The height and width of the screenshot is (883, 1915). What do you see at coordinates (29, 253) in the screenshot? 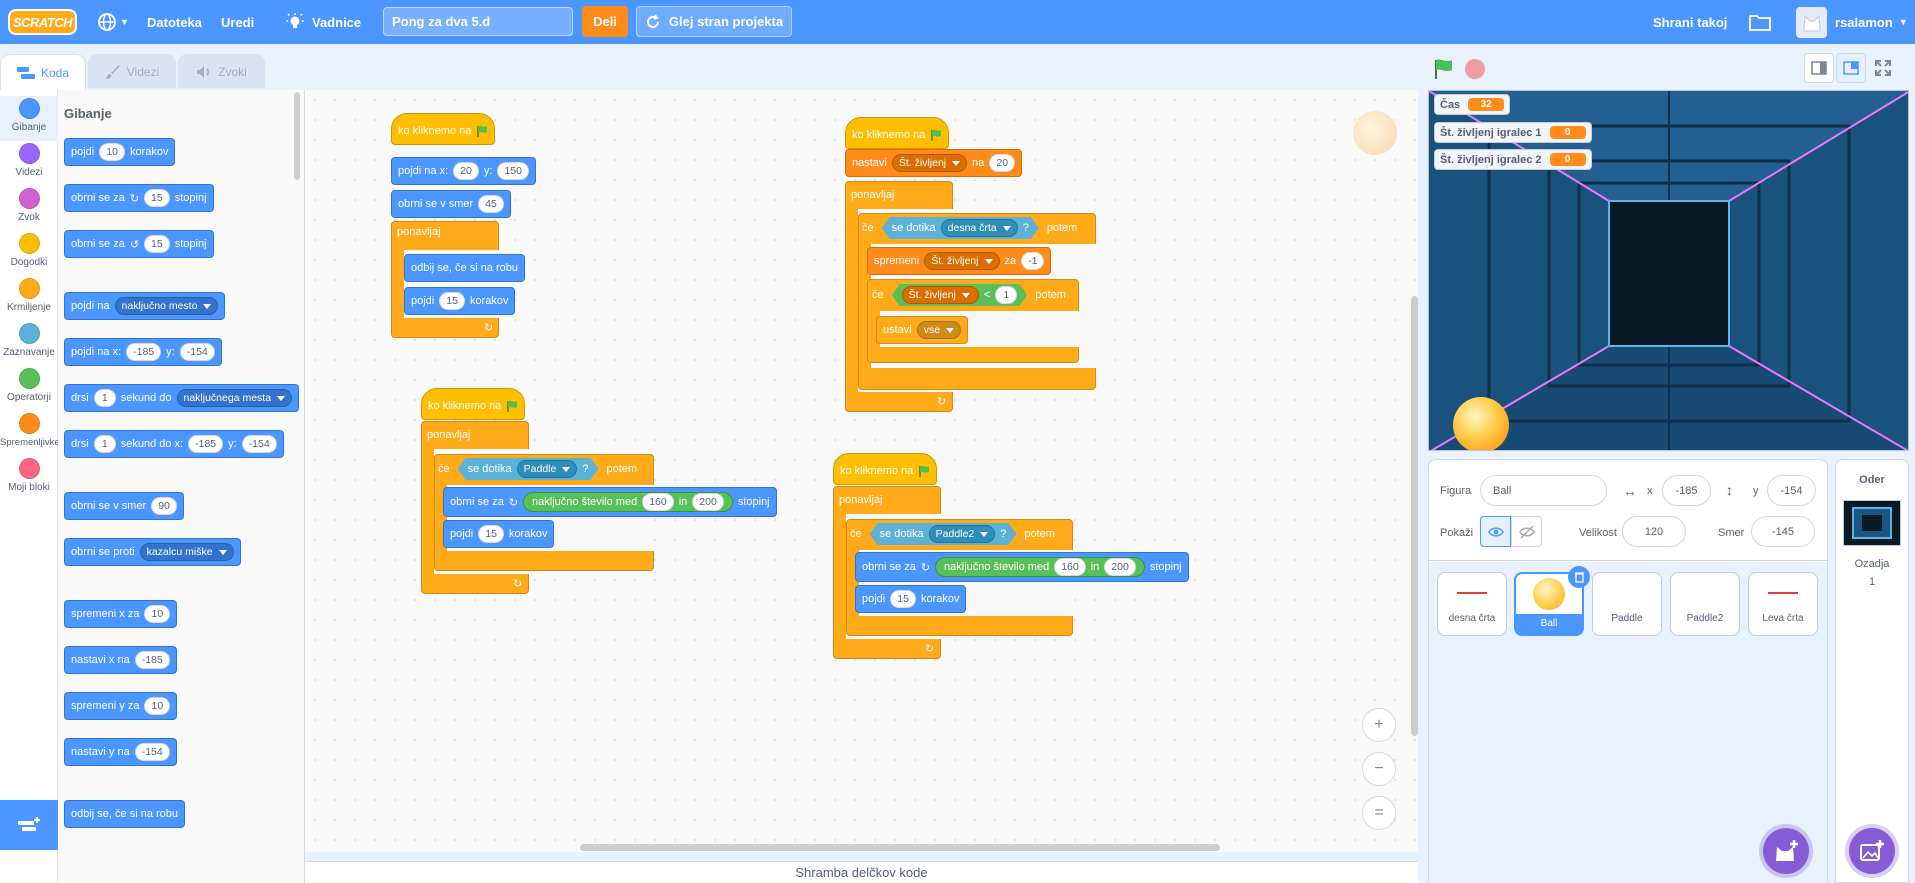
I see `category-events: Dogodki` at bounding box center [29, 253].